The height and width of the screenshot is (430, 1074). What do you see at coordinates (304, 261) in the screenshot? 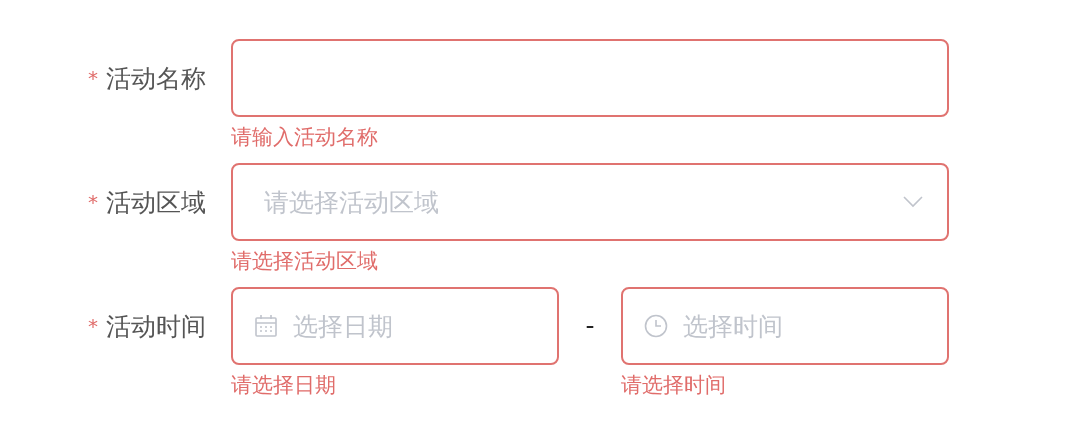
I see `error-message: 请选择活动区域` at bounding box center [304, 261].